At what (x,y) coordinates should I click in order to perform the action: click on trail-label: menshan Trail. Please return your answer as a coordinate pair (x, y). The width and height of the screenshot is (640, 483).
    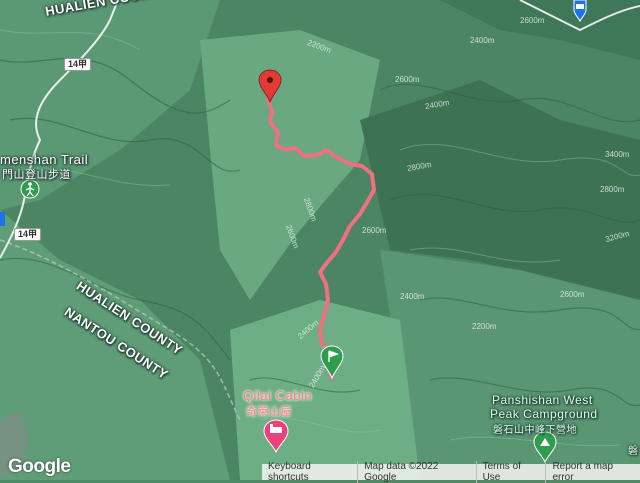
    Looking at the image, I should click on (44, 159).